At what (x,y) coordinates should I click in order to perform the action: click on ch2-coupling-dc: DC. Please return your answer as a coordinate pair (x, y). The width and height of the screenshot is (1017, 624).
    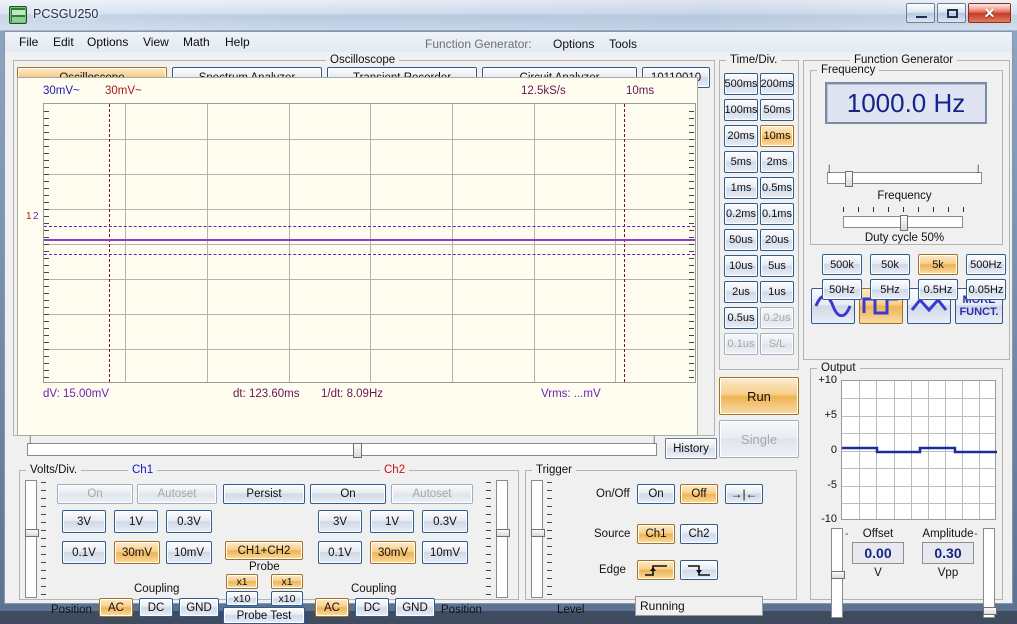
    Looking at the image, I should click on (372, 607).